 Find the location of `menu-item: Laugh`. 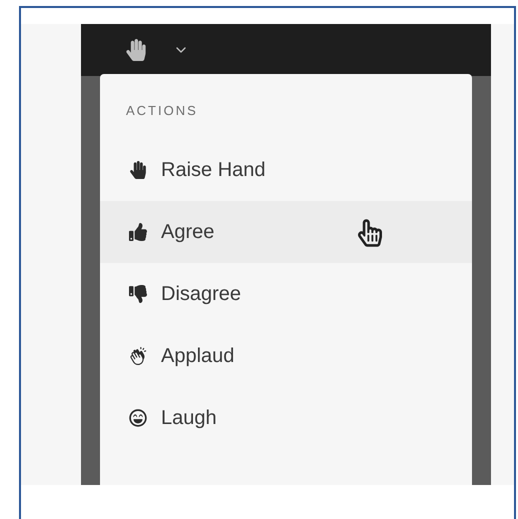

menu-item: Laugh is located at coordinates (286, 417).